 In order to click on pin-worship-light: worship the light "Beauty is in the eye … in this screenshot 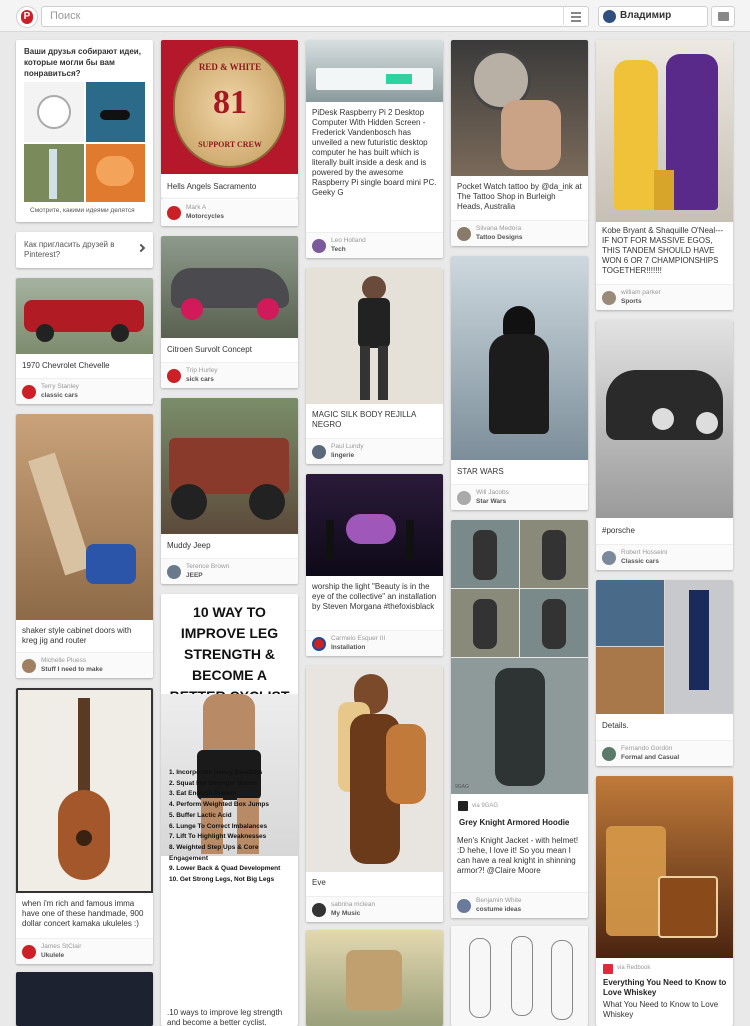, I will do `click(374, 565)`.